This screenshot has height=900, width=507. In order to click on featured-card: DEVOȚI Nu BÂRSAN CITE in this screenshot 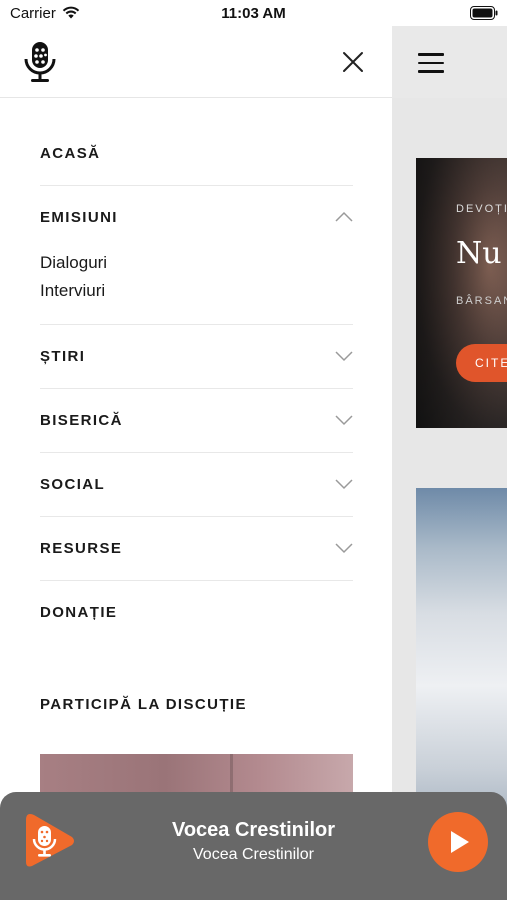, I will do `click(461, 293)`.